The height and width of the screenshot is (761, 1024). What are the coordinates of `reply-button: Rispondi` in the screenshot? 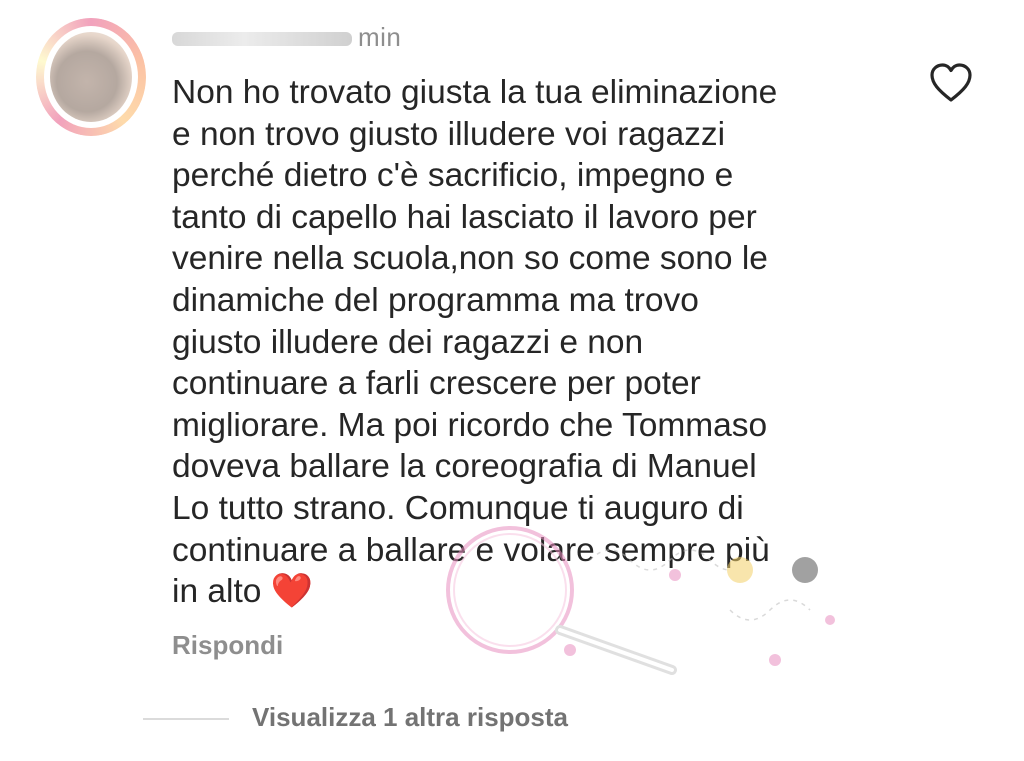 It's located at (227, 645).